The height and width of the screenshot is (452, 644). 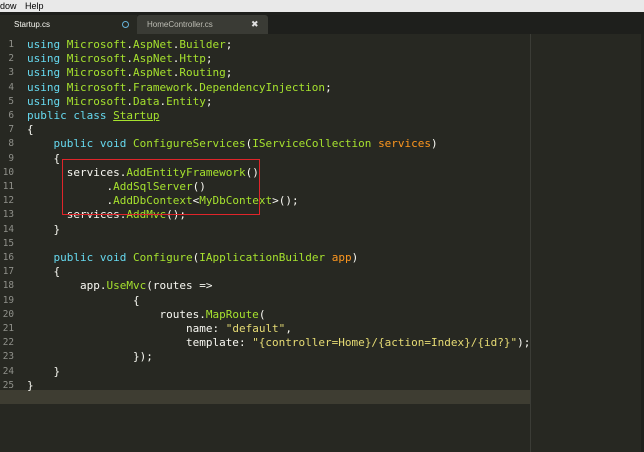 I want to click on line-number: 9, so click(x=11, y=158).